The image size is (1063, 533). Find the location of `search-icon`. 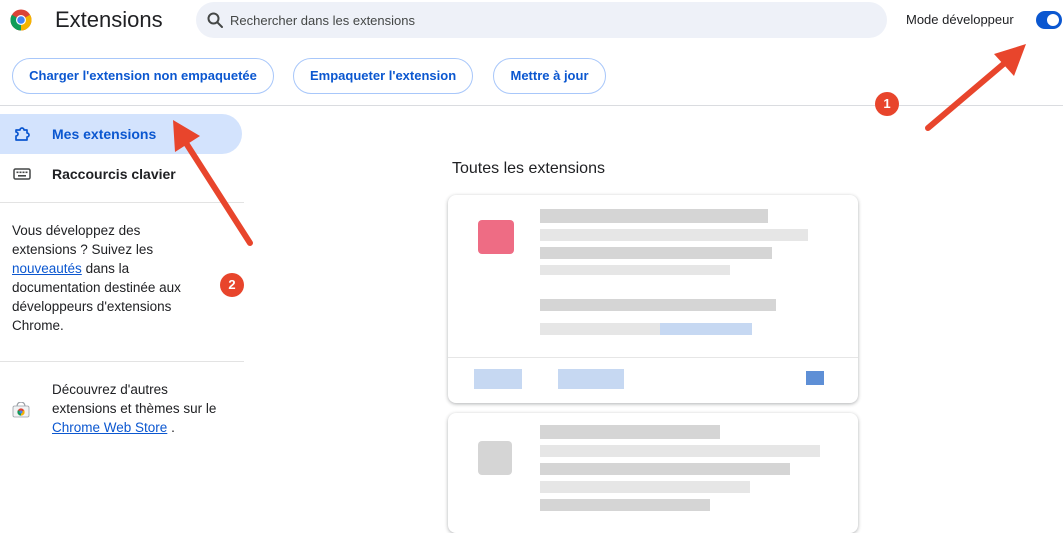

search-icon is located at coordinates (215, 20).